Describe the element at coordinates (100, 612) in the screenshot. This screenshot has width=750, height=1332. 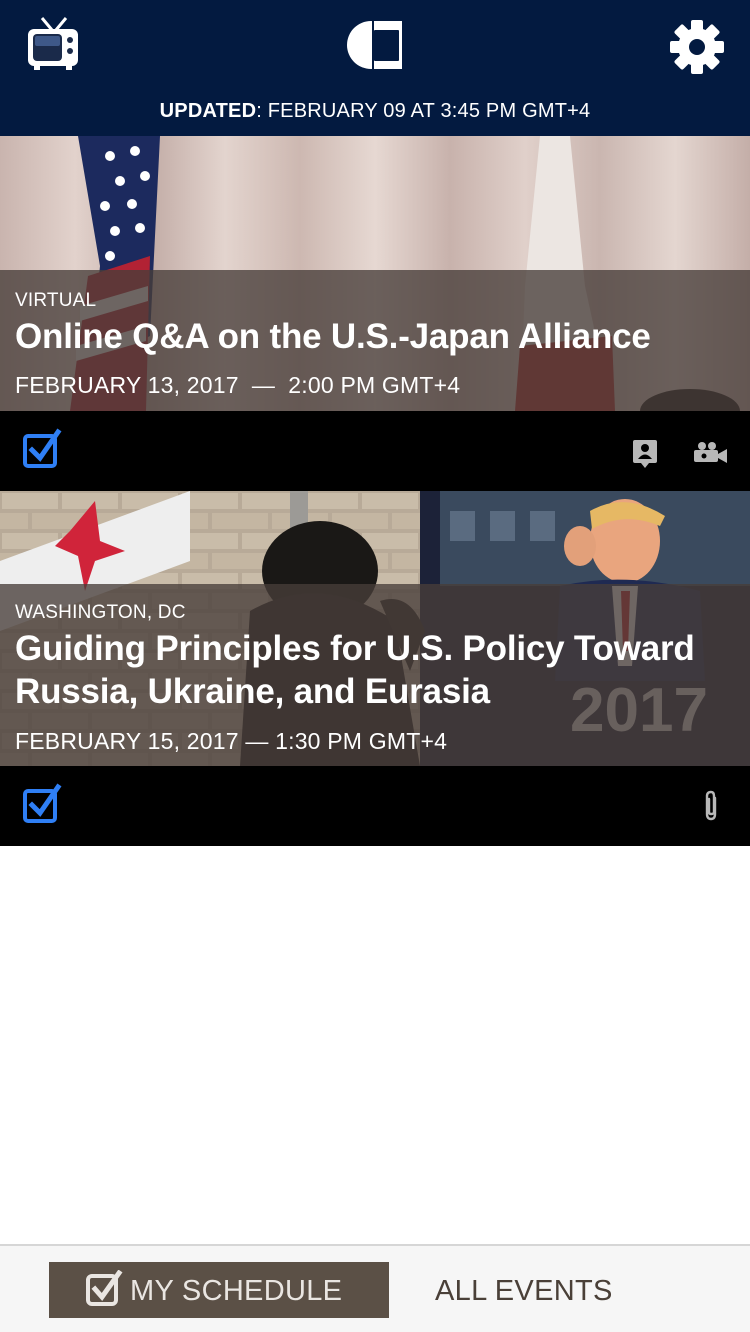
I see `event-location: WASHINGTON, DC` at that location.